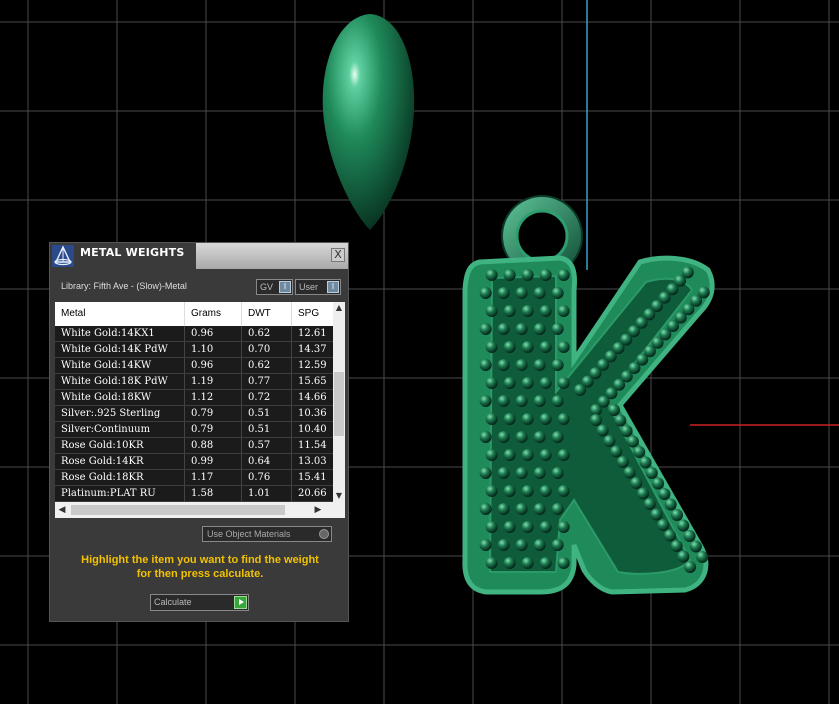 Image resolution: width=839 pixels, height=704 pixels. Describe the element at coordinates (309, 287) in the screenshot. I see `user-label: User` at that location.